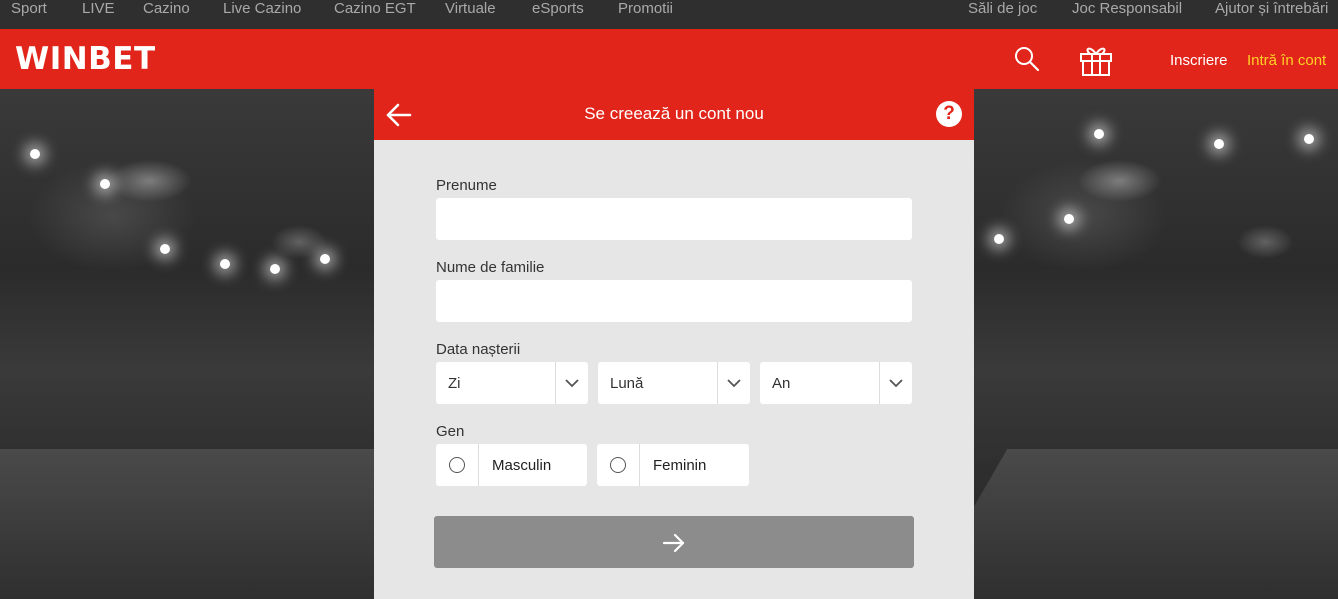  I want to click on birth-year-value: An, so click(781, 383).